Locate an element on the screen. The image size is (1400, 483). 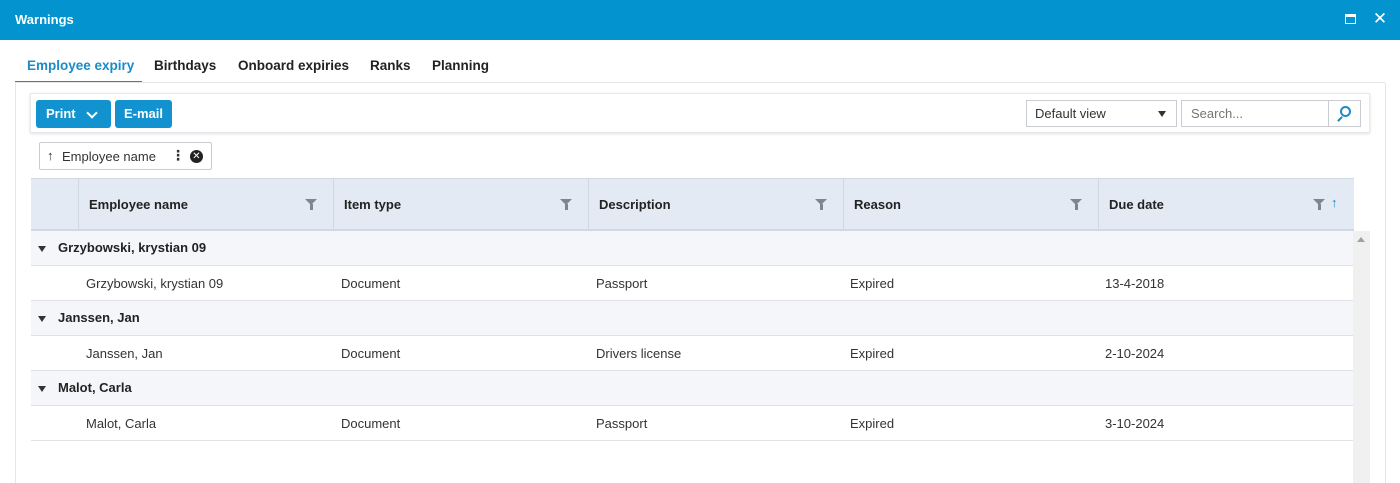
cell-due-date: 3-10-2024 is located at coordinates (1135, 423).